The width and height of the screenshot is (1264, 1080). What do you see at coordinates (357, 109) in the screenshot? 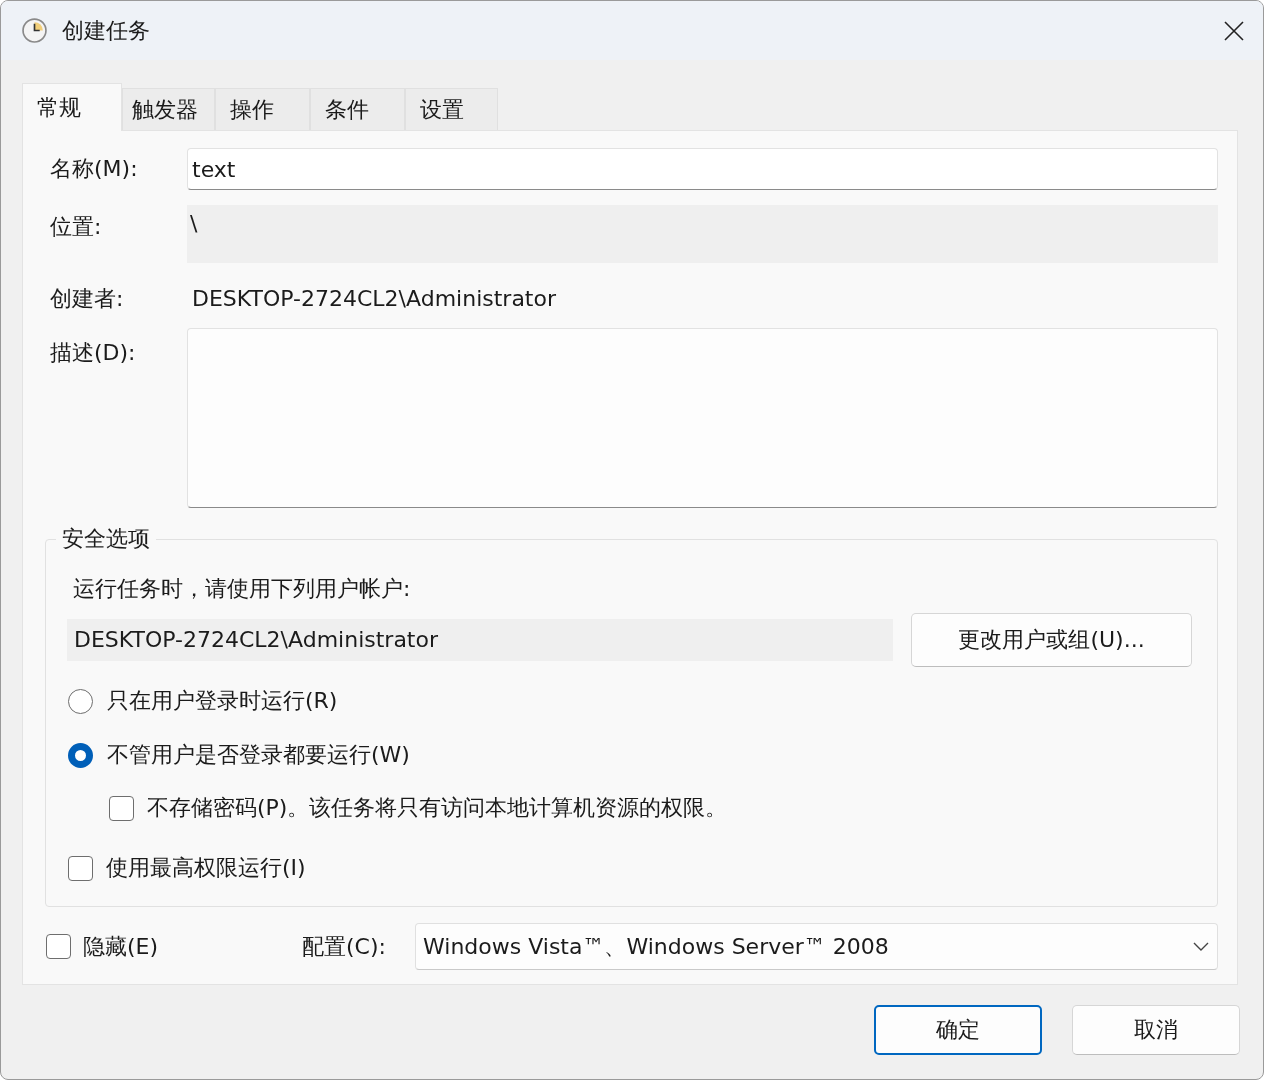
I see `tab: 条件` at bounding box center [357, 109].